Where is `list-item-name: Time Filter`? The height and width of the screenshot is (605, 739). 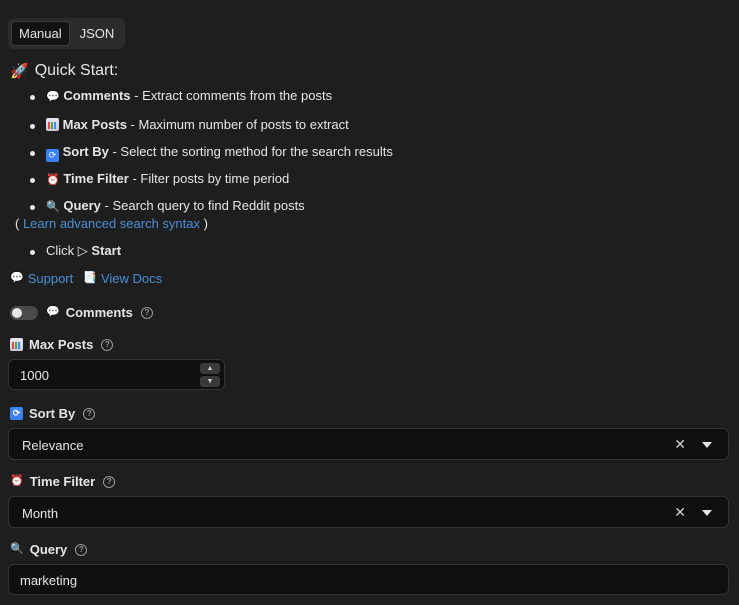
list-item-name: Time Filter is located at coordinates (96, 178).